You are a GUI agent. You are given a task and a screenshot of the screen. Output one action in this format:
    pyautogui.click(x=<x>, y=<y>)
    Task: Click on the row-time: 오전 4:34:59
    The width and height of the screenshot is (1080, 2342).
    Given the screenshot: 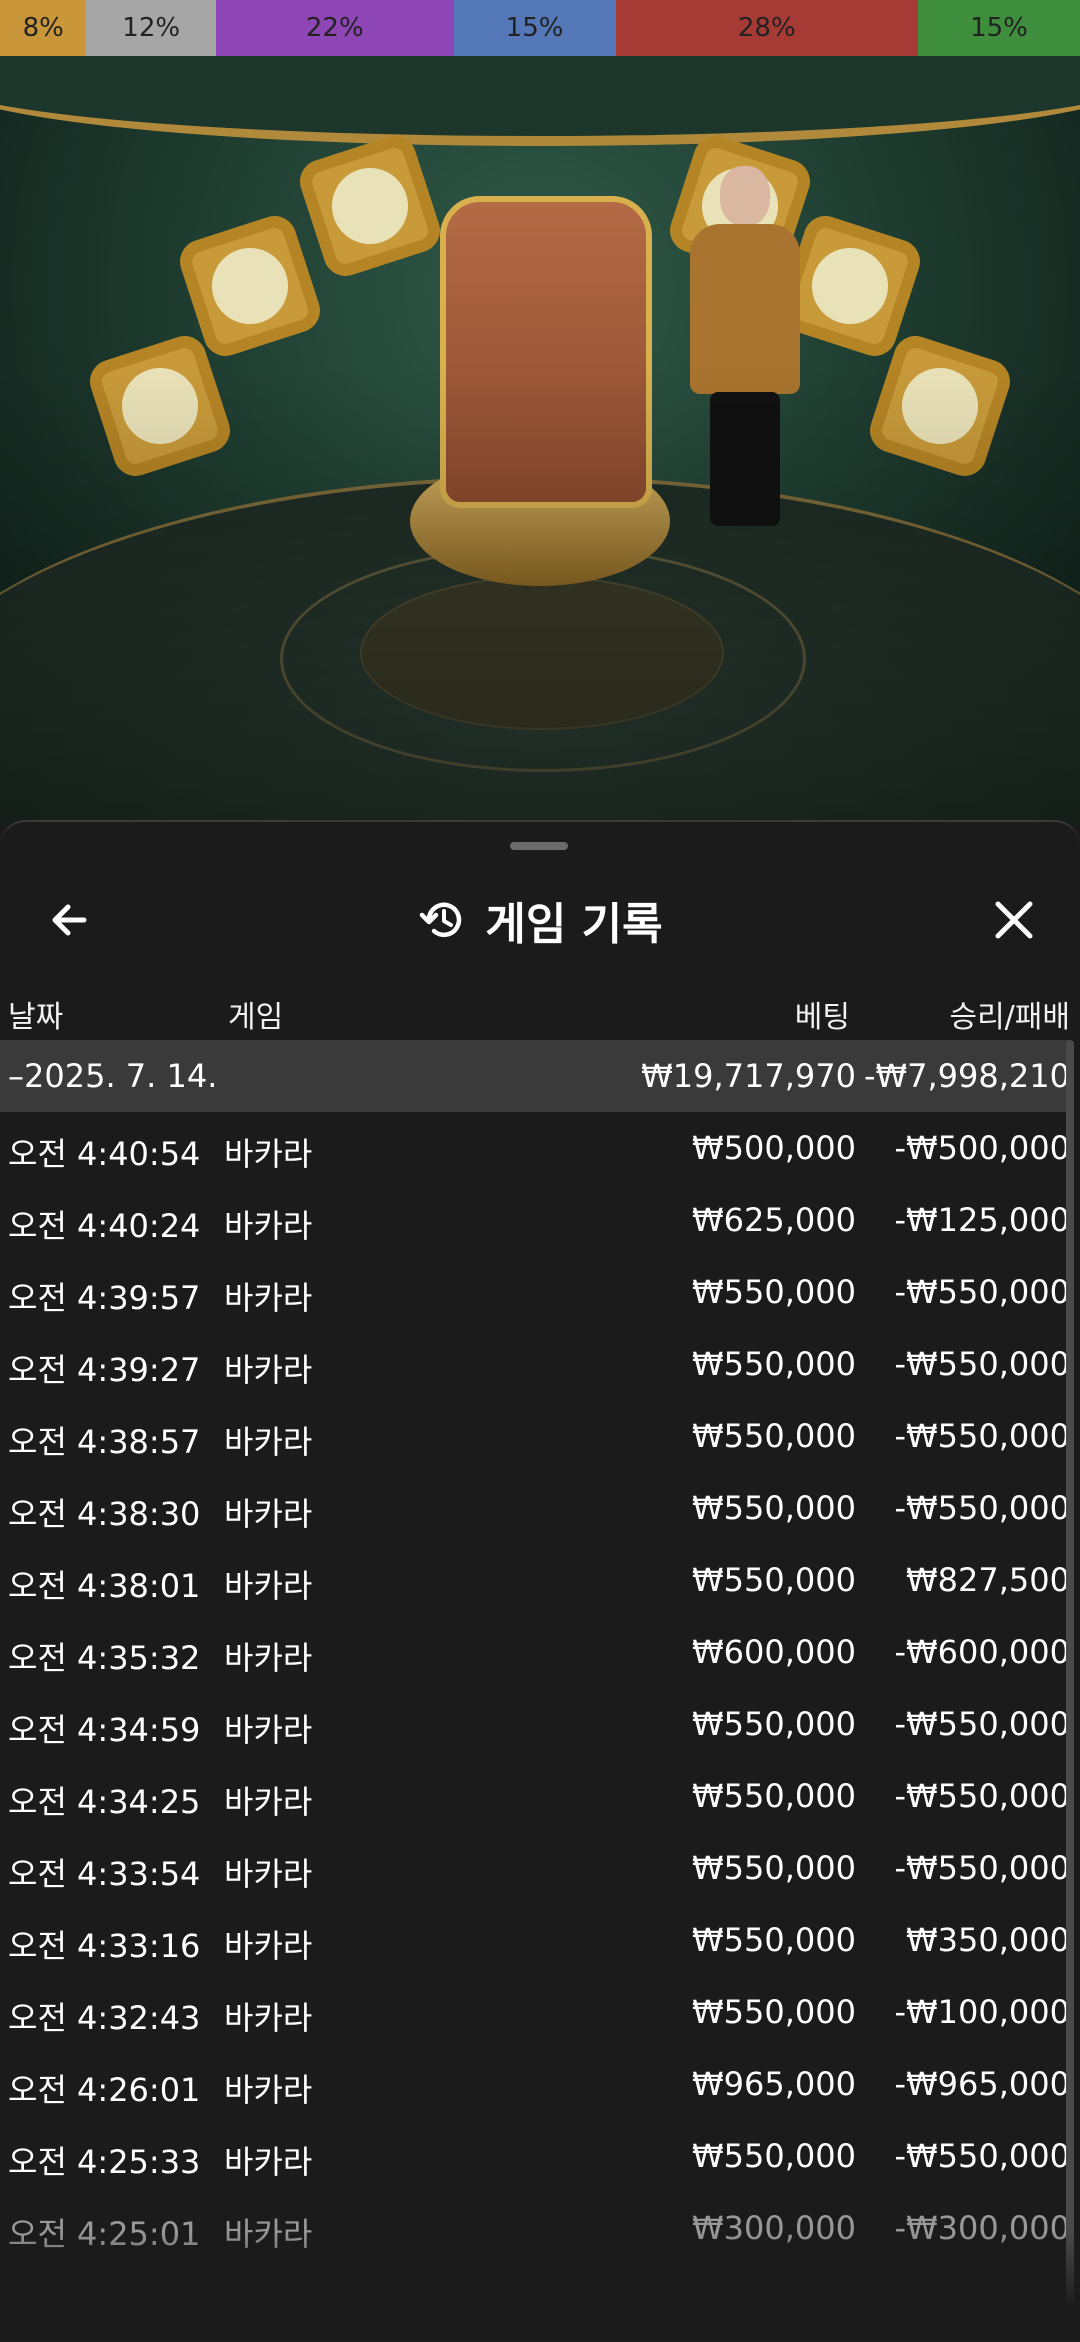 What is the action you would take?
    pyautogui.click(x=104, y=1730)
    